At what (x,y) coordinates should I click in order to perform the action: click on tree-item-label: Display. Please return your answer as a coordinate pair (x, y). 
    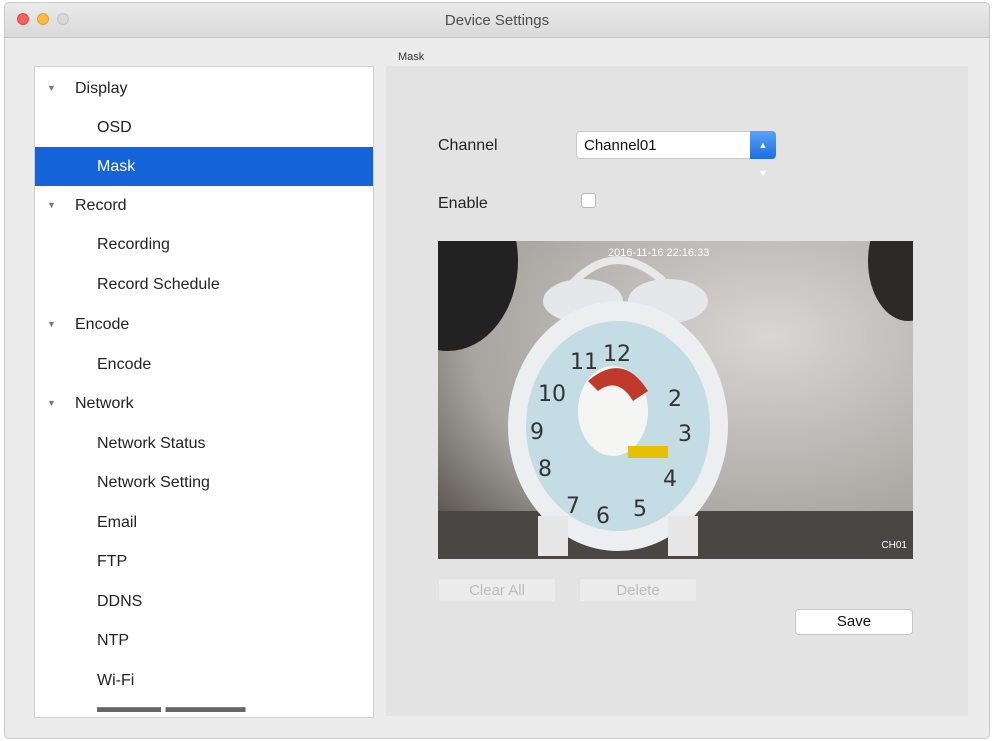
    Looking at the image, I should click on (101, 88).